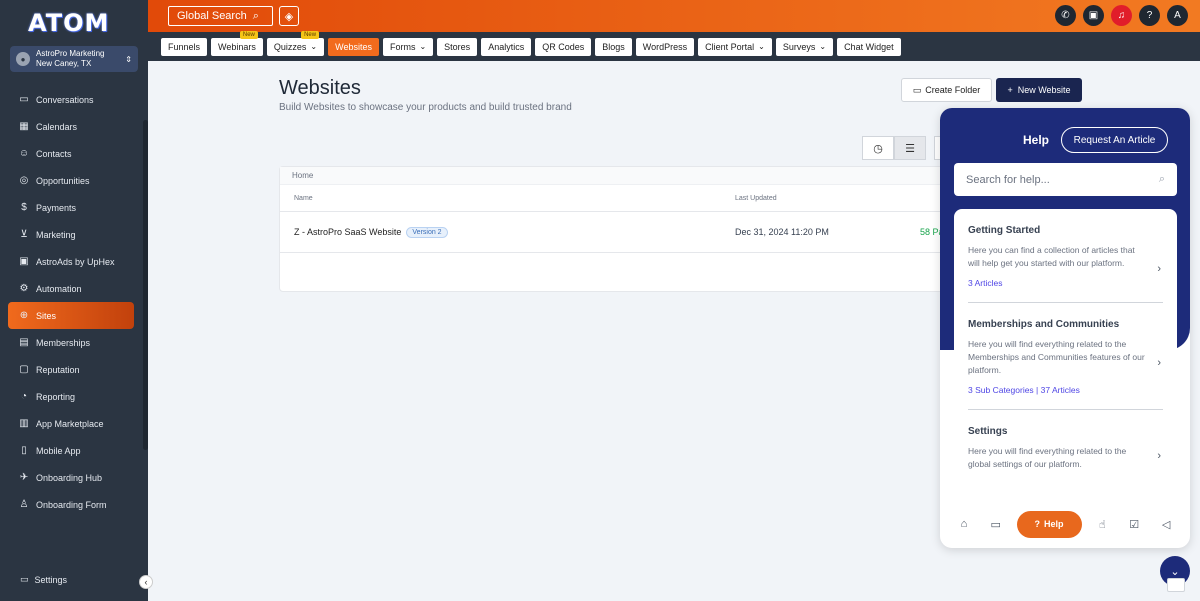 The width and height of the screenshot is (1200, 601). What do you see at coordinates (804, 46) in the screenshot?
I see `tab-surveys: Surveys ⌄` at bounding box center [804, 46].